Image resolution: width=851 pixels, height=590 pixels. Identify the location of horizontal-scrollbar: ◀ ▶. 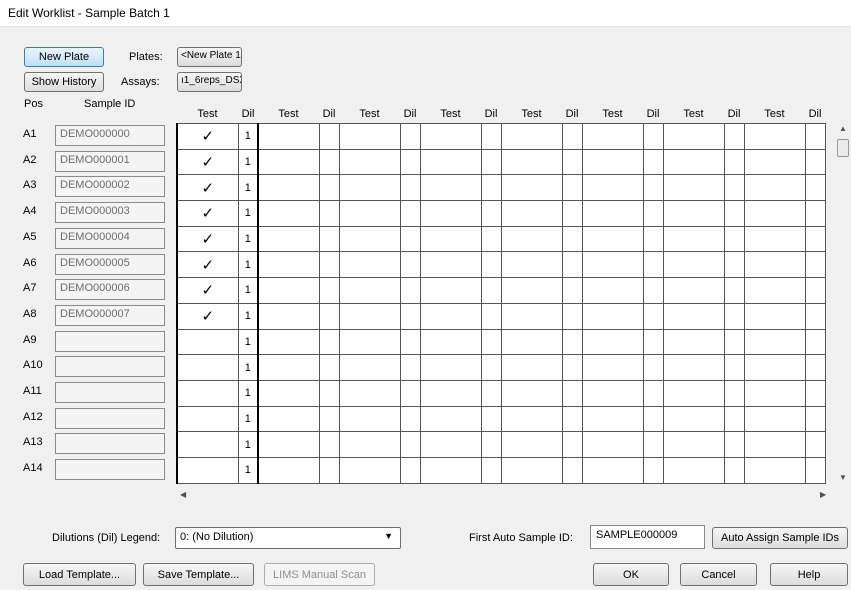
(505, 494).